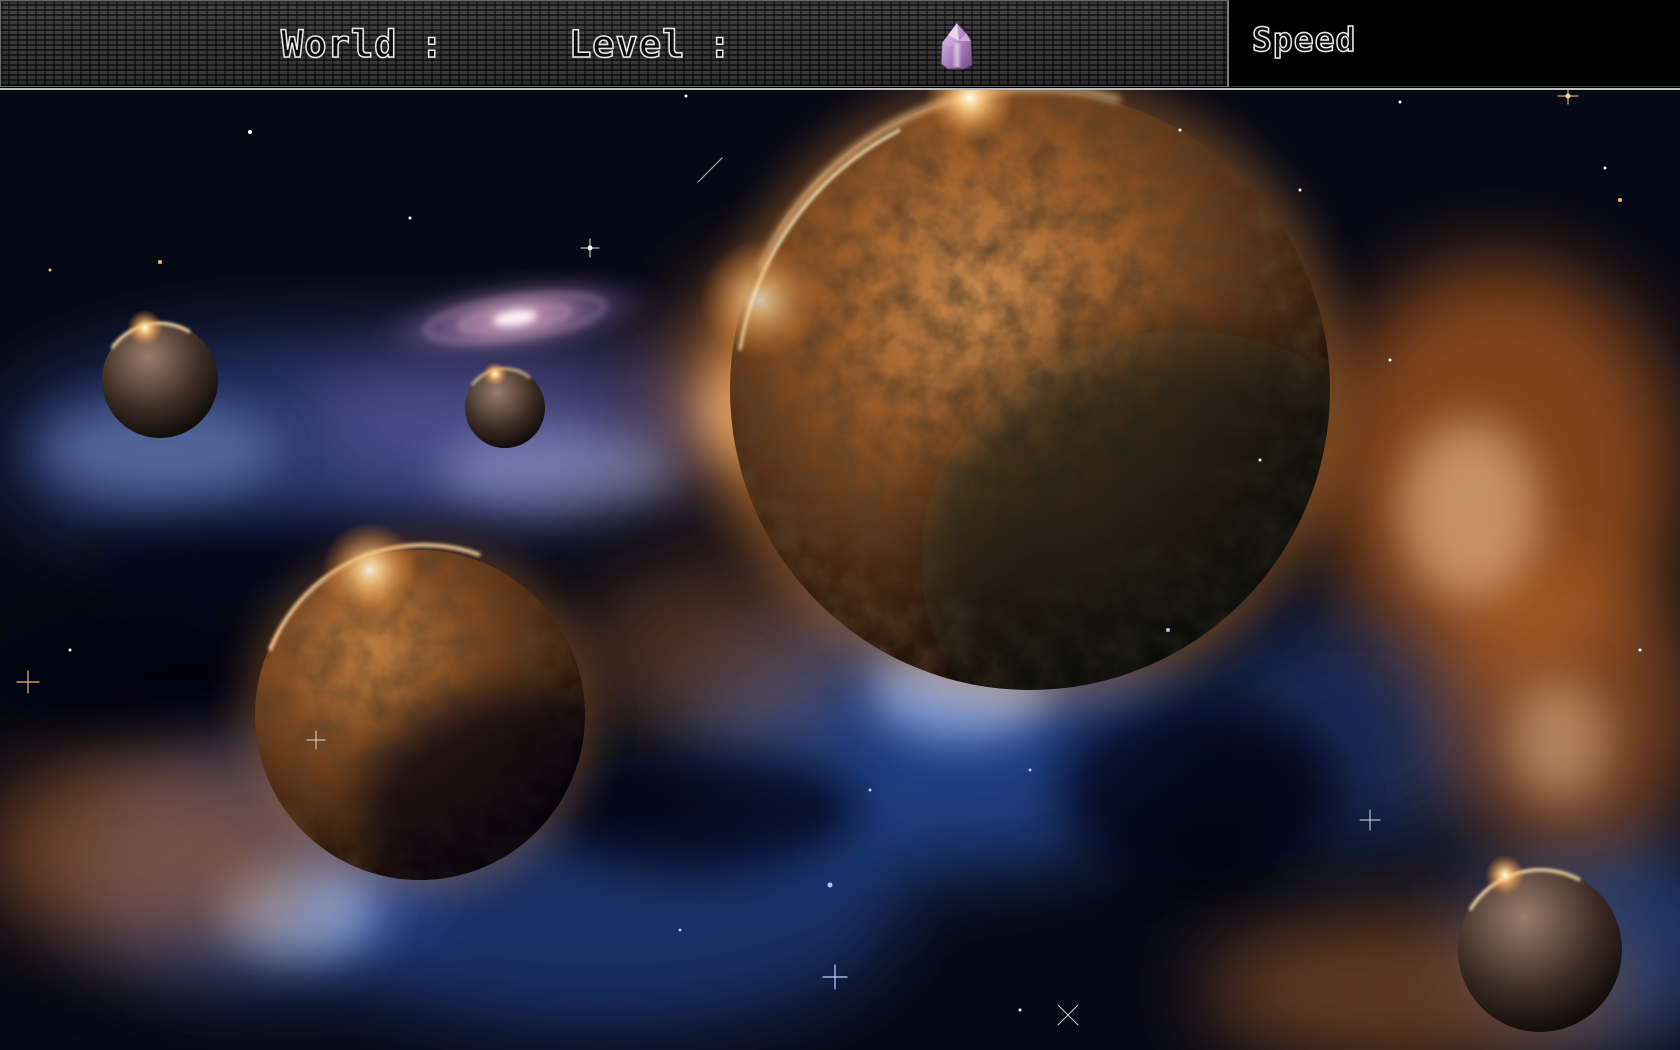  I want to click on speed-label: Speed, so click(1304, 39).